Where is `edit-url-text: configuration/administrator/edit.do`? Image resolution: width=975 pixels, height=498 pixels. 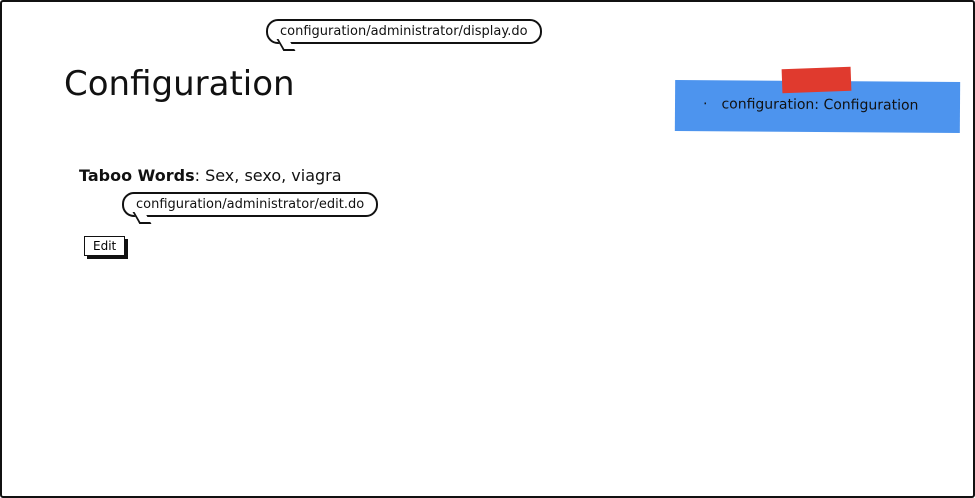 edit-url-text: configuration/administrator/edit.do is located at coordinates (250, 204).